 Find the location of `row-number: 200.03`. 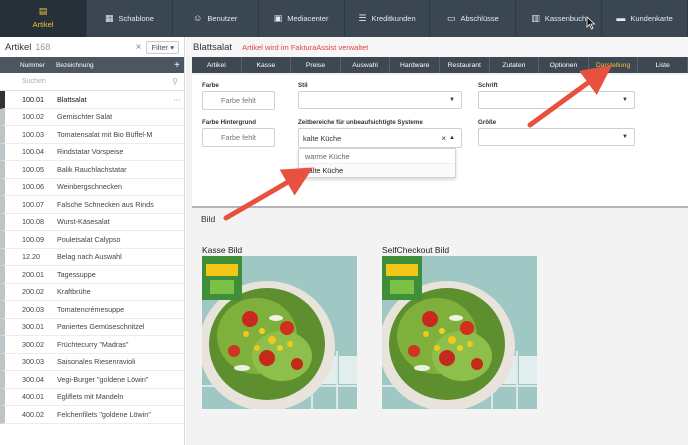

row-number: 200.03 is located at coordinates (33, 309).